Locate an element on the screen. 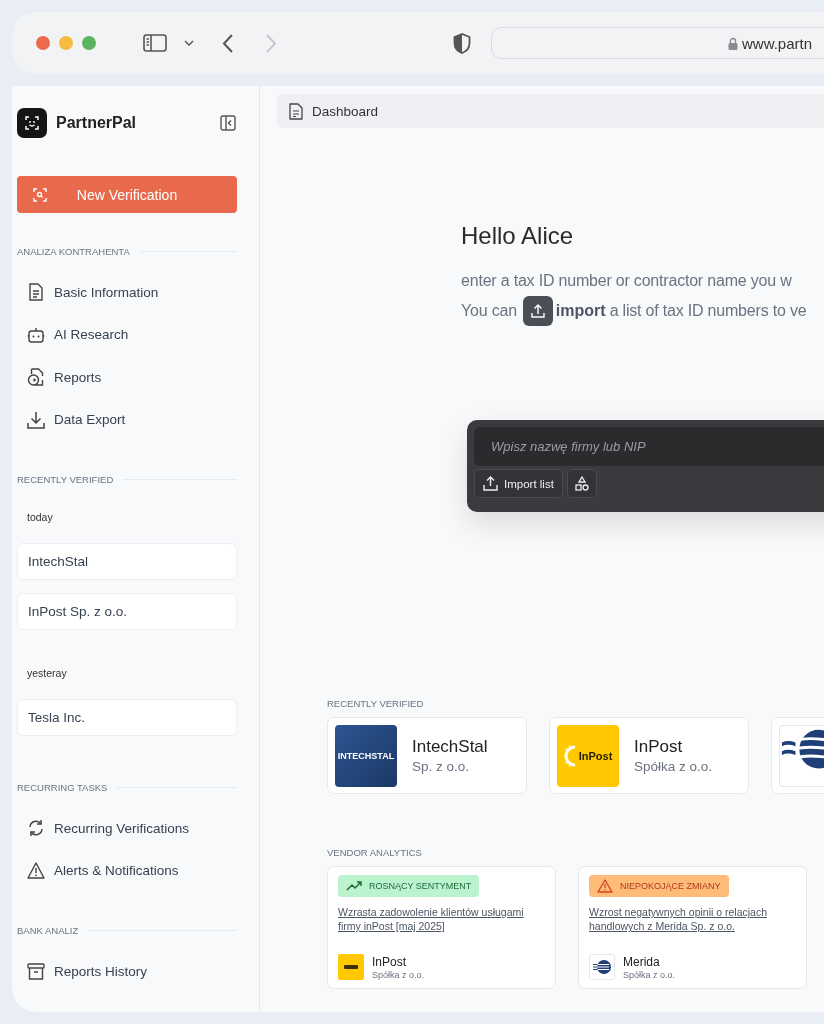  import-list-button: Import list is located at coordinates (518, 483).